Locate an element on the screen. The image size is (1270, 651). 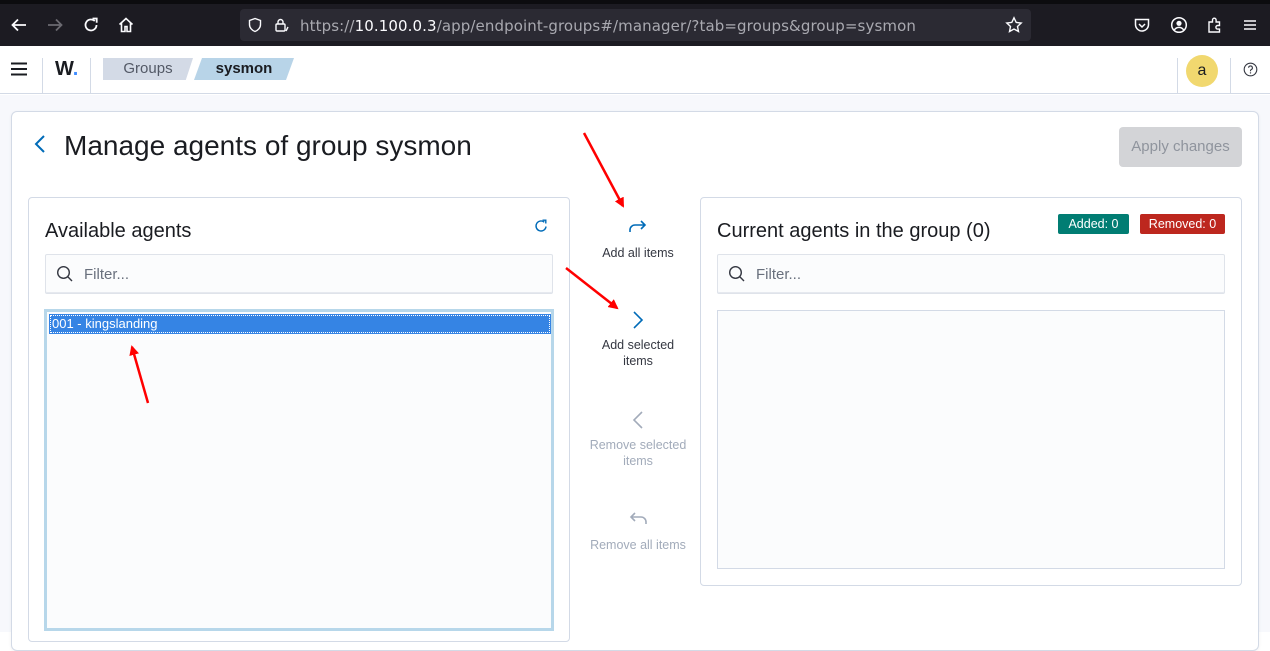
remove-selected-items-button: Remove selected items is located at coordinates (638, 439).